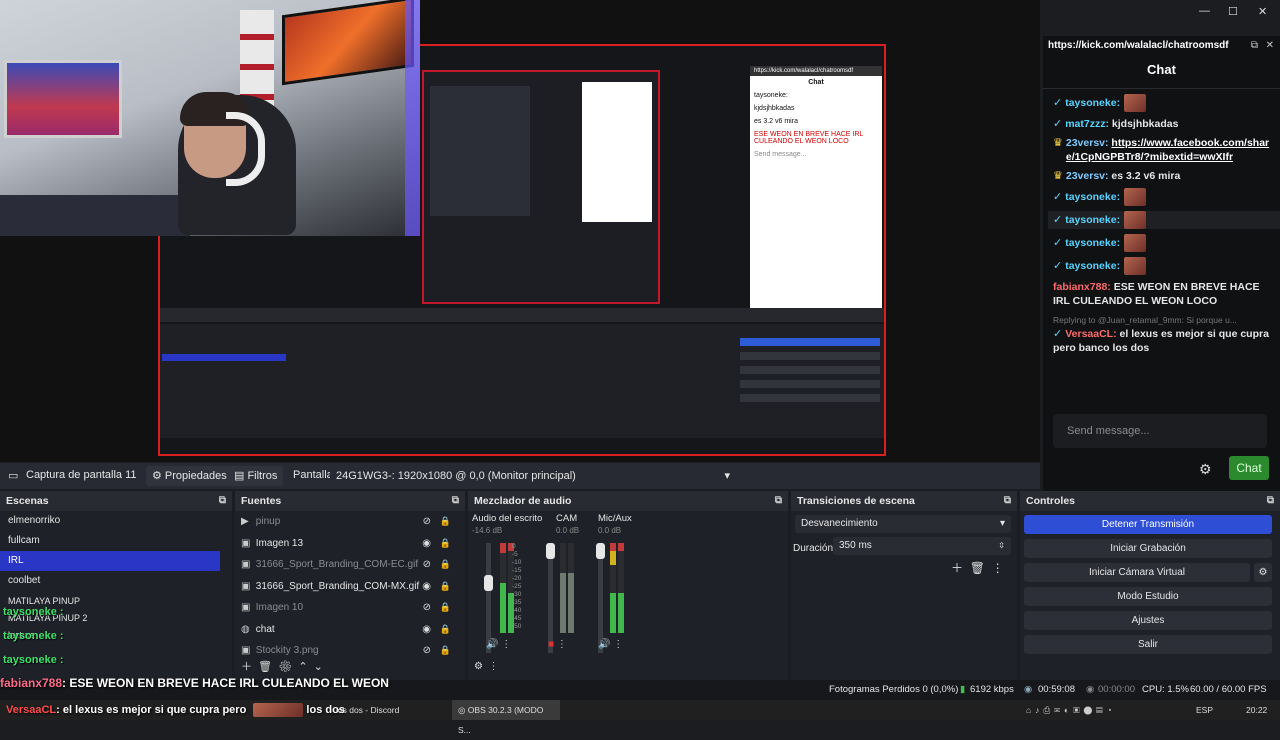  What do you see at coordinates (33, 612) in the screenshot?
I see `overlay-chat-name: taysoneke :` at bounding box center [33, 612].